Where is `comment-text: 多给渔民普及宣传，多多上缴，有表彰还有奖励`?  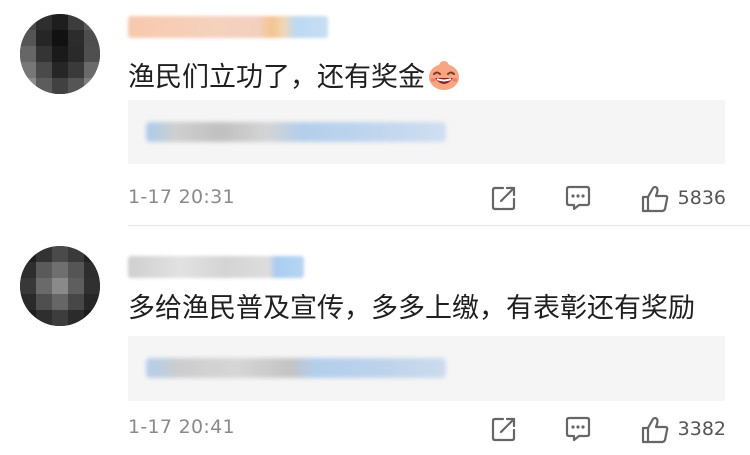
comment-text: 多给渔民普及宣传，多多上缴，有表彰还有奖励 is located at coordinates (411, 309).